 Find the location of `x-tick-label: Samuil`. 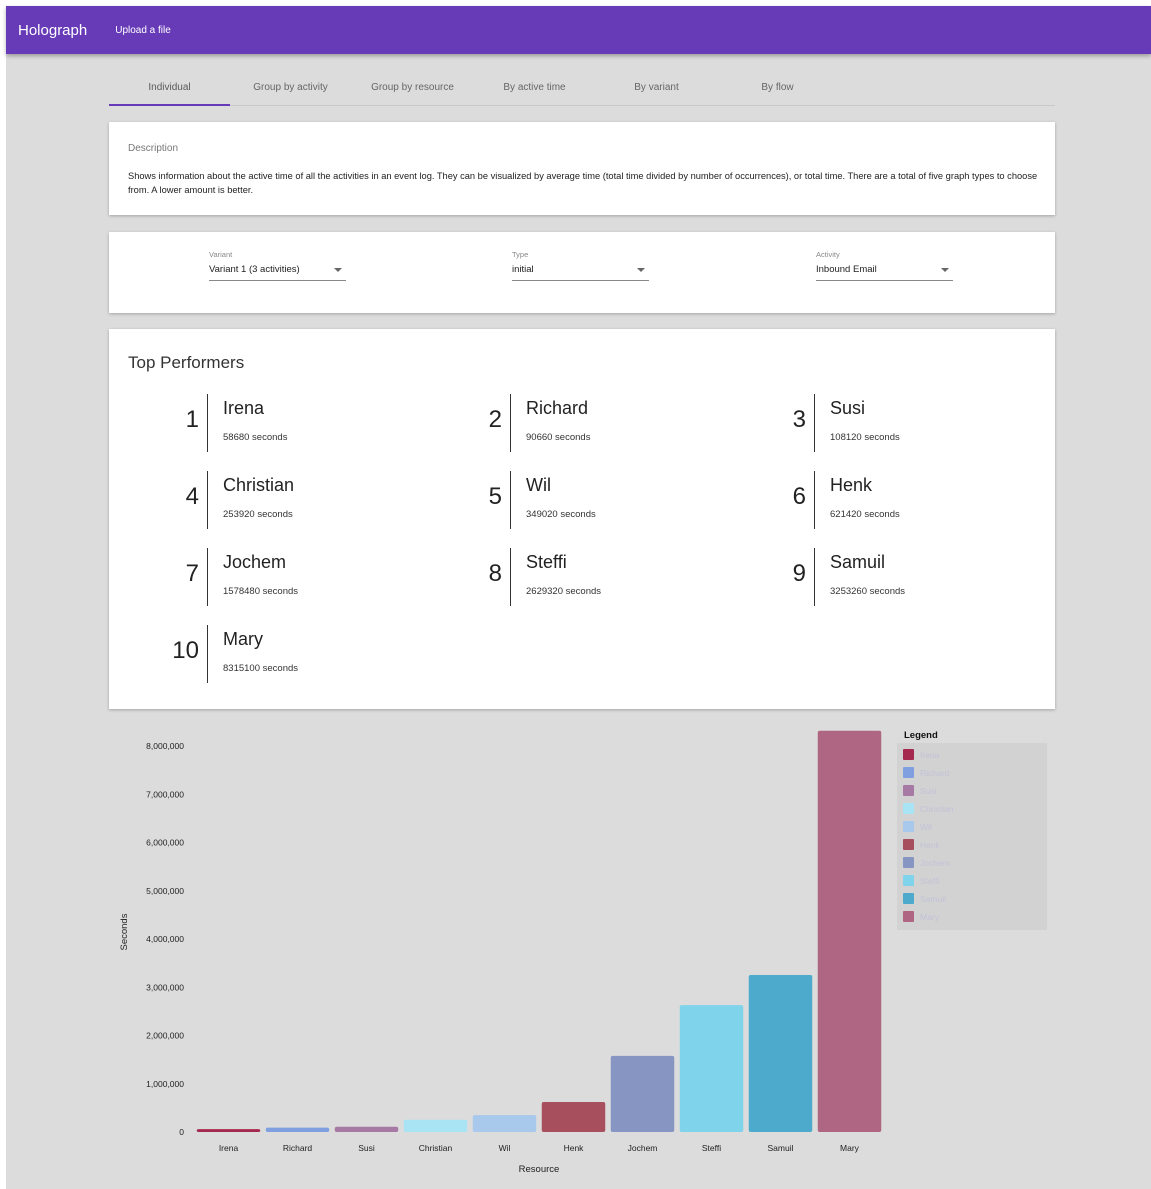

x-tick-label: Samuil is located at coordinates (781, 1148).